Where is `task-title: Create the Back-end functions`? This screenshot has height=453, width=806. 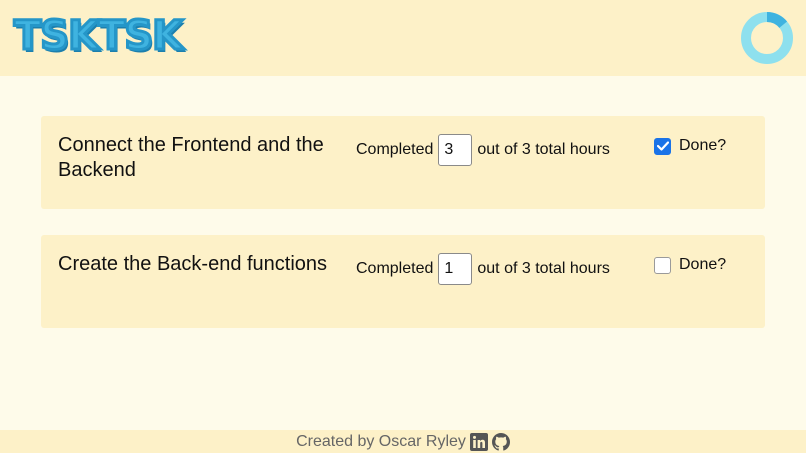 task-title: Create the Back-end functions is located at coordinates (193, 264).